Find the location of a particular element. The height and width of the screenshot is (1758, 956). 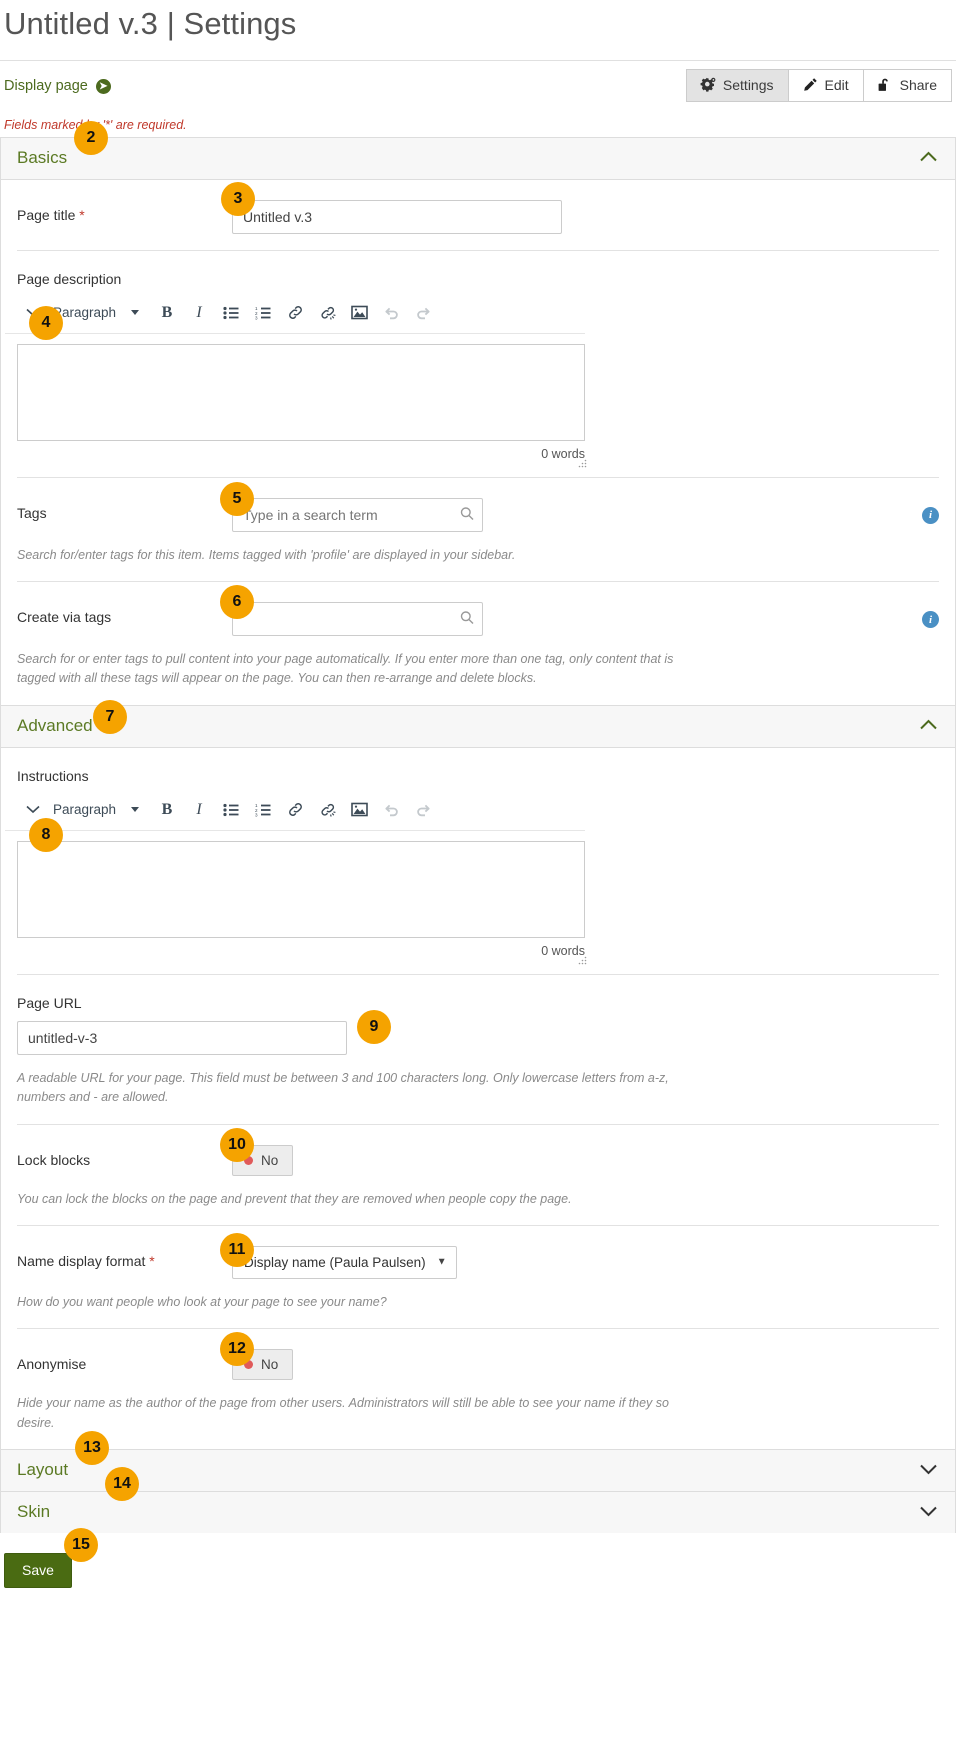

share-button: Share is located at coordinates (907, 85).